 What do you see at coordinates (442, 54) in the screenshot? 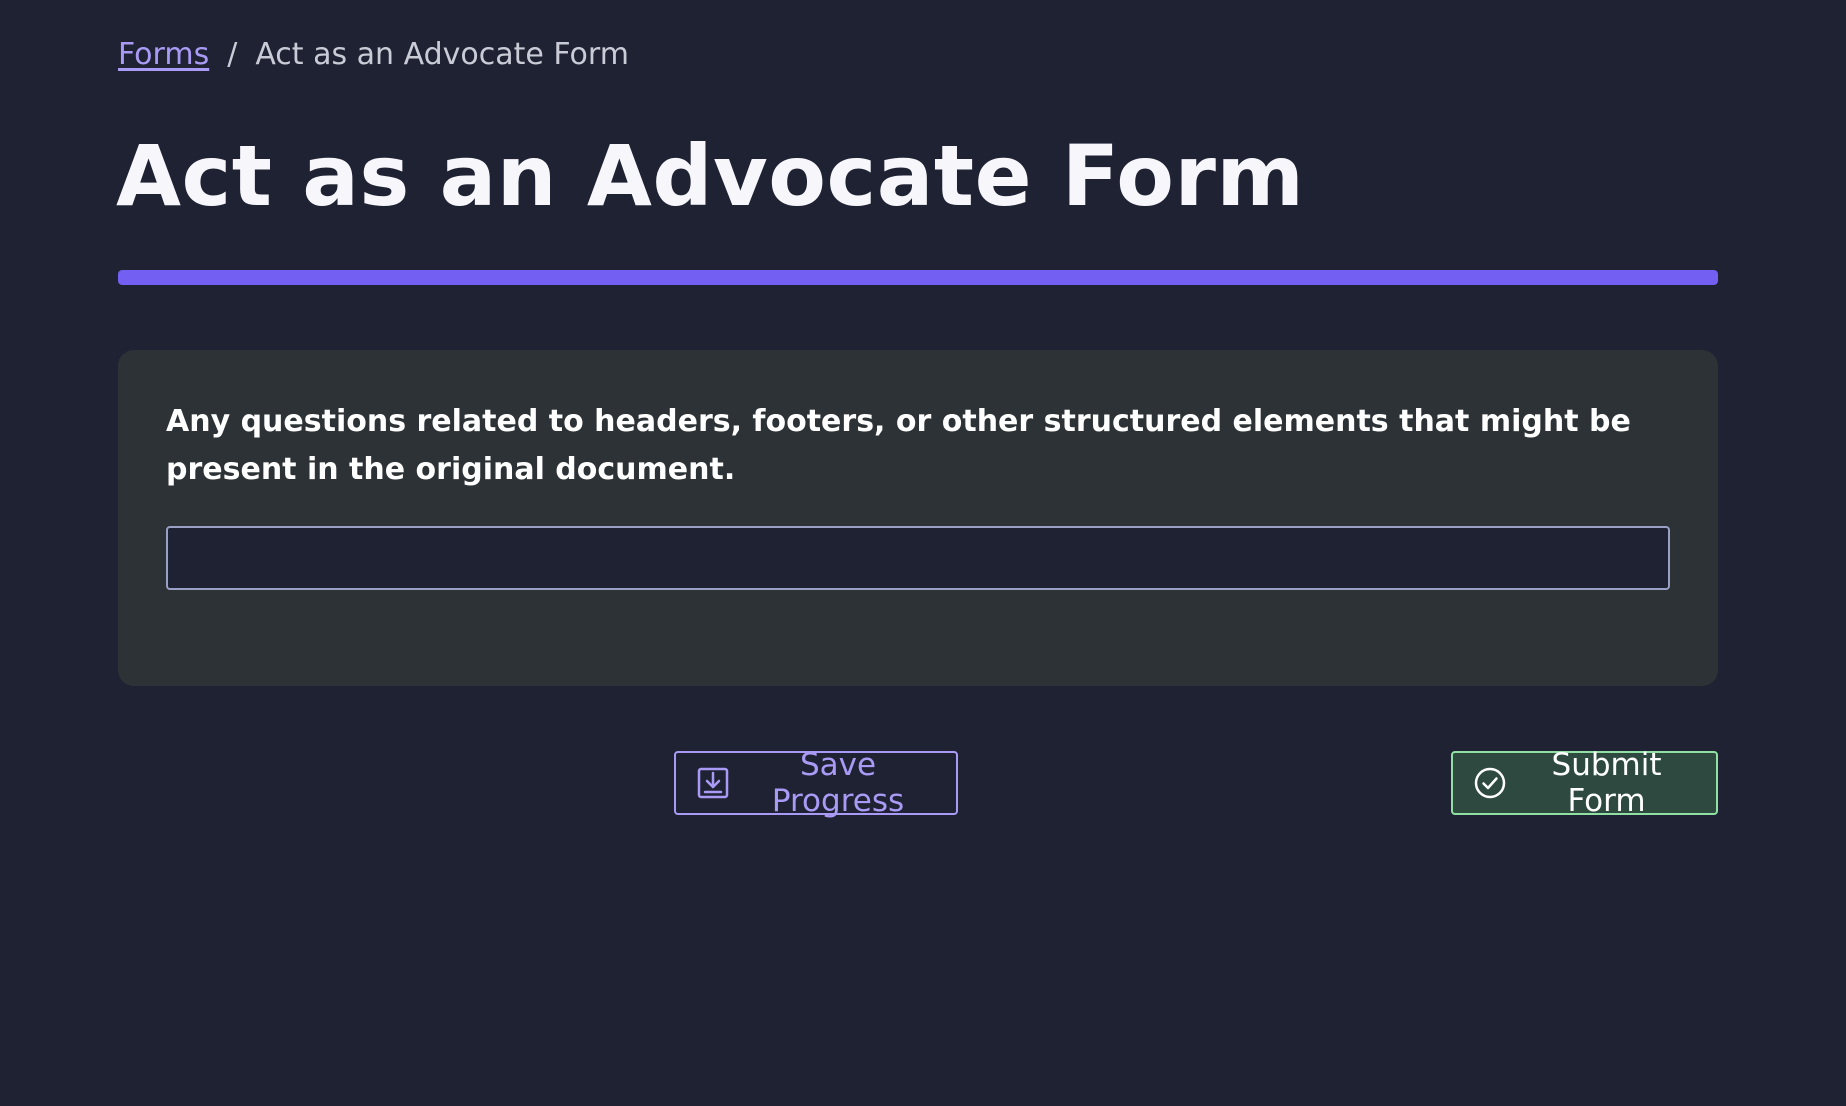
I see `breadcrumb-current: Act as an Advocate Form` at bounding box center [442, 54].